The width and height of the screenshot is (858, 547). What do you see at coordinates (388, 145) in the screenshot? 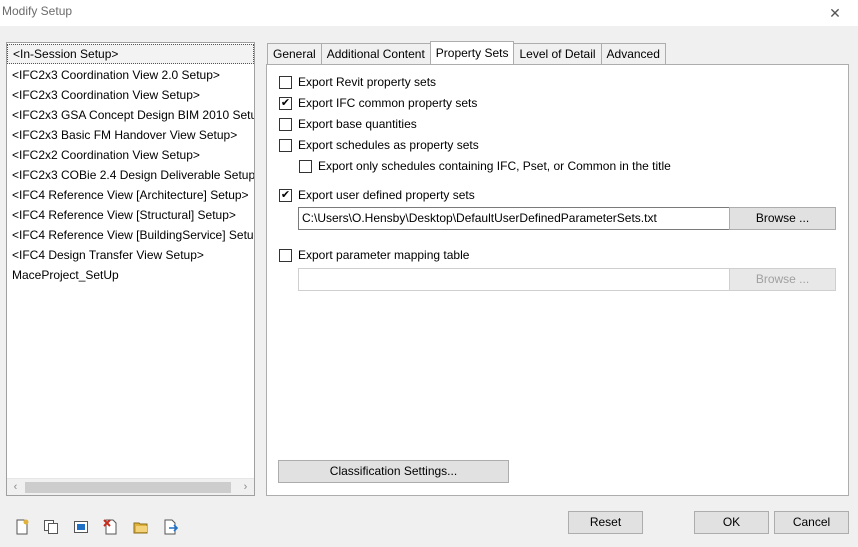
I see `export-schedules-label: Export schedules as property sets` at bounding box center [388, 145].